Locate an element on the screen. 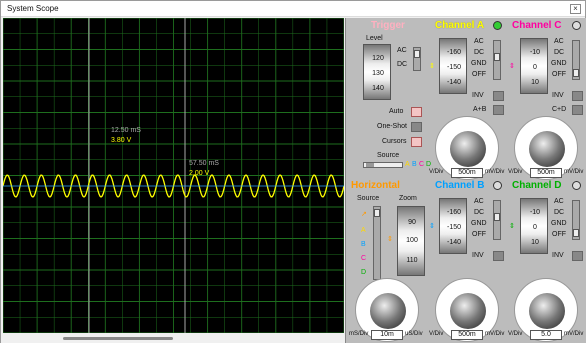 The width and height of the screenshot is (586, 343). level-label: Level is located at coordinates (374, 38).